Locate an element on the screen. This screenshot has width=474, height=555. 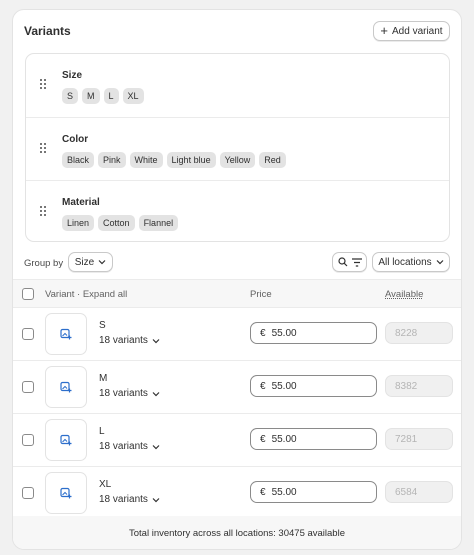
plus-icon: + is located at coordinates (384, 30).